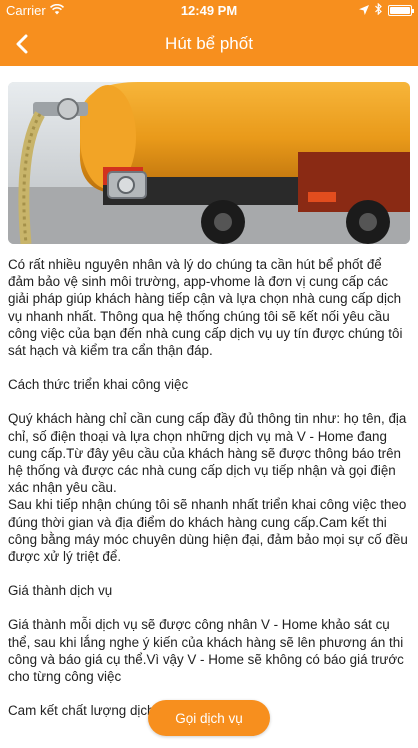 The height and width of the screenshot is (748, 418). Describe the element at coordinates (364, 10) in the screenshot. I see `location-arrow-icon` at that location.